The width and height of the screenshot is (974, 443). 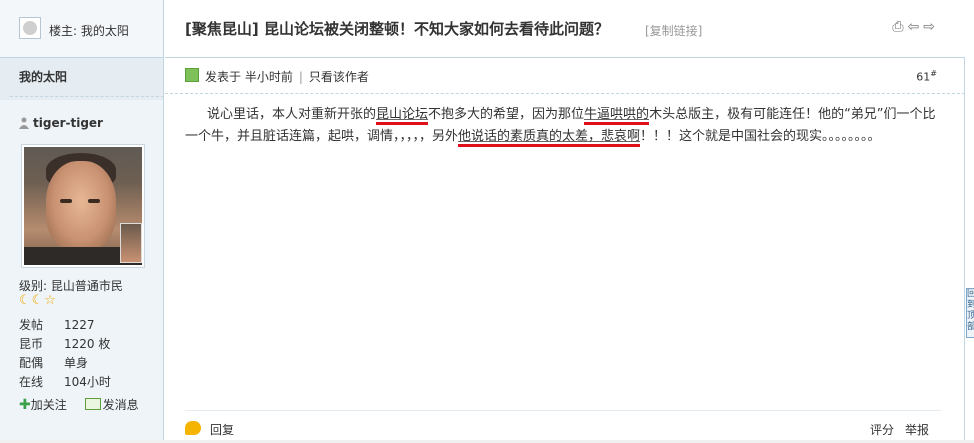 What do you see at coordinates (222, 29) in the screenshot?
I see `thread-category: [聚焦昆山]` at bounding box center [222, 29].